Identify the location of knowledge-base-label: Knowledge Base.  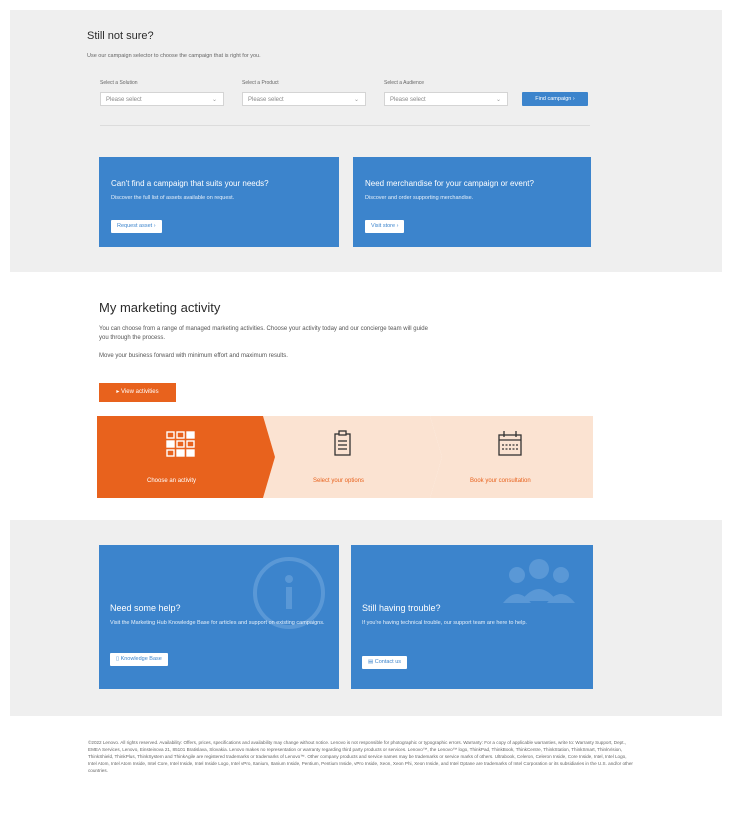
(141, 659).